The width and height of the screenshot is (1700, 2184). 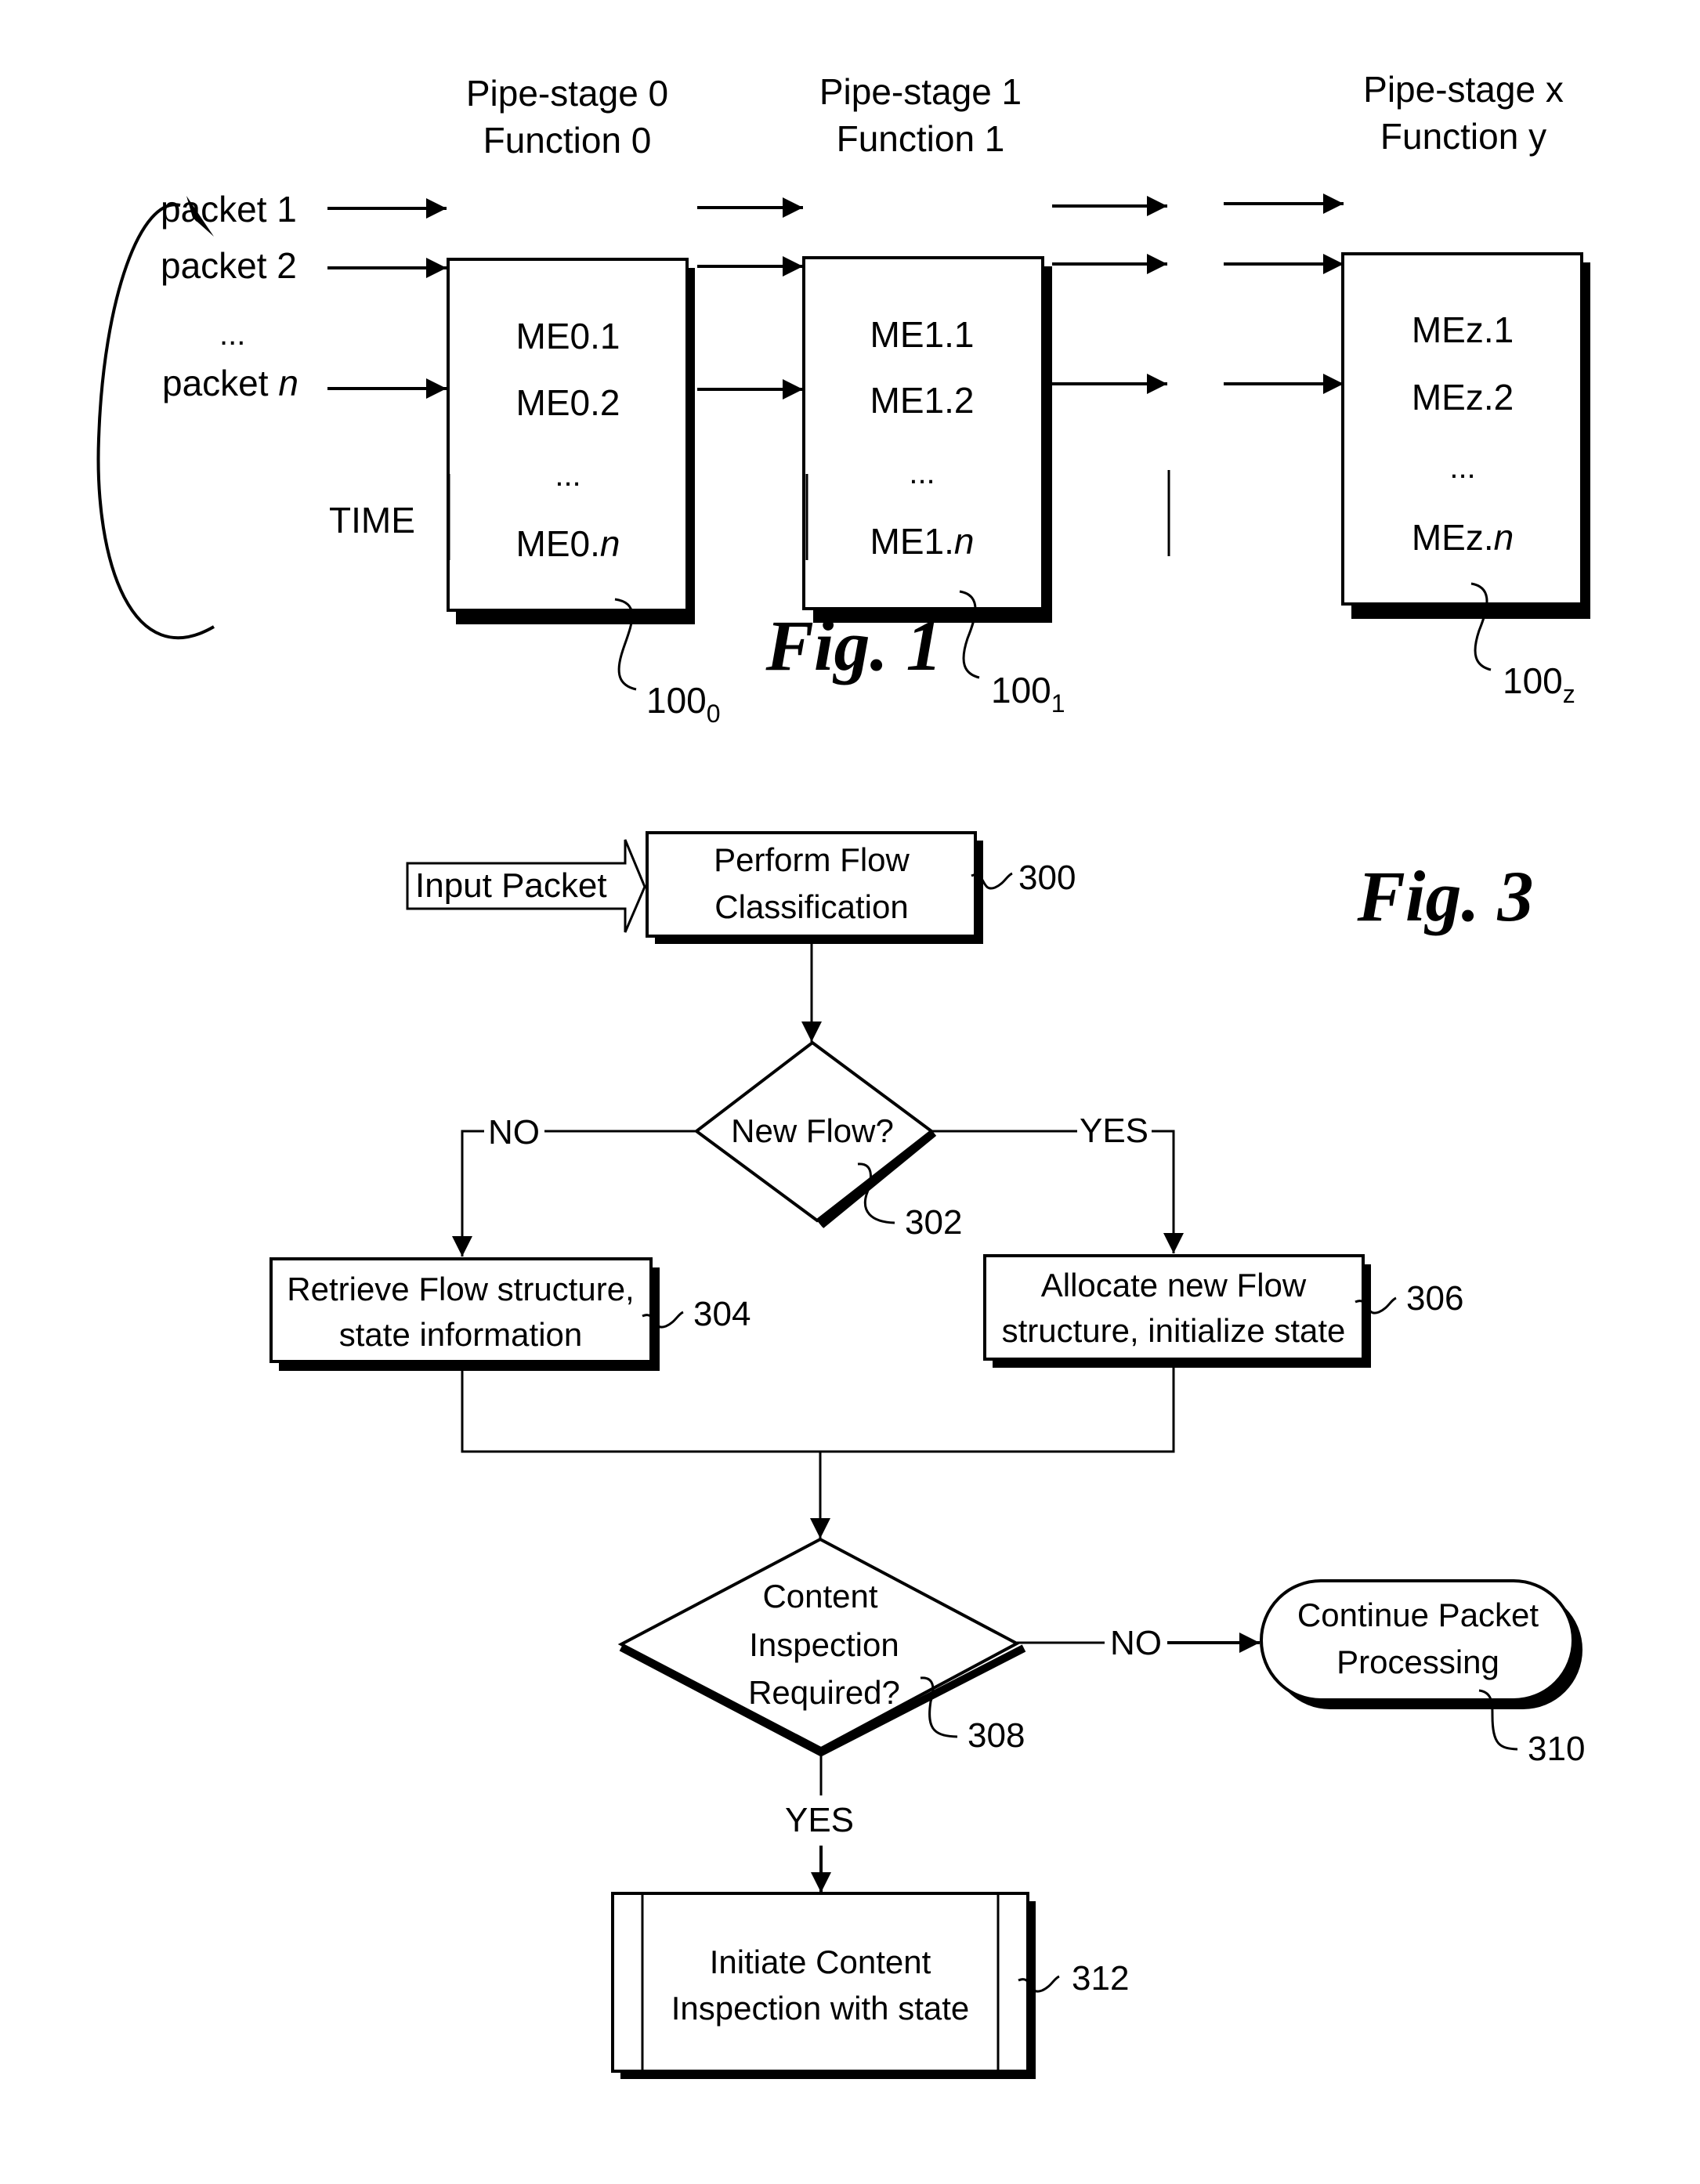 I want to click on node-304-line-2: state information, so click(x=461, y=1334).